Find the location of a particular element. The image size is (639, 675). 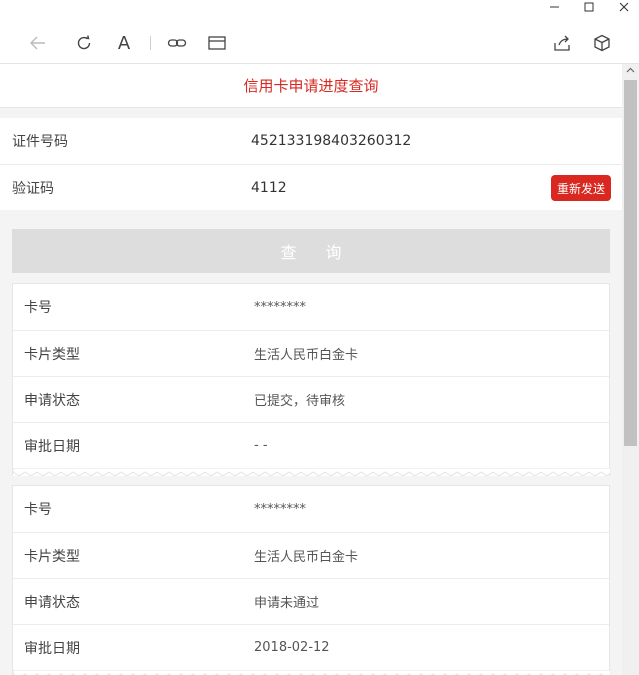

resend-code-button: 重新发送 is located at coordinates (580, 188).